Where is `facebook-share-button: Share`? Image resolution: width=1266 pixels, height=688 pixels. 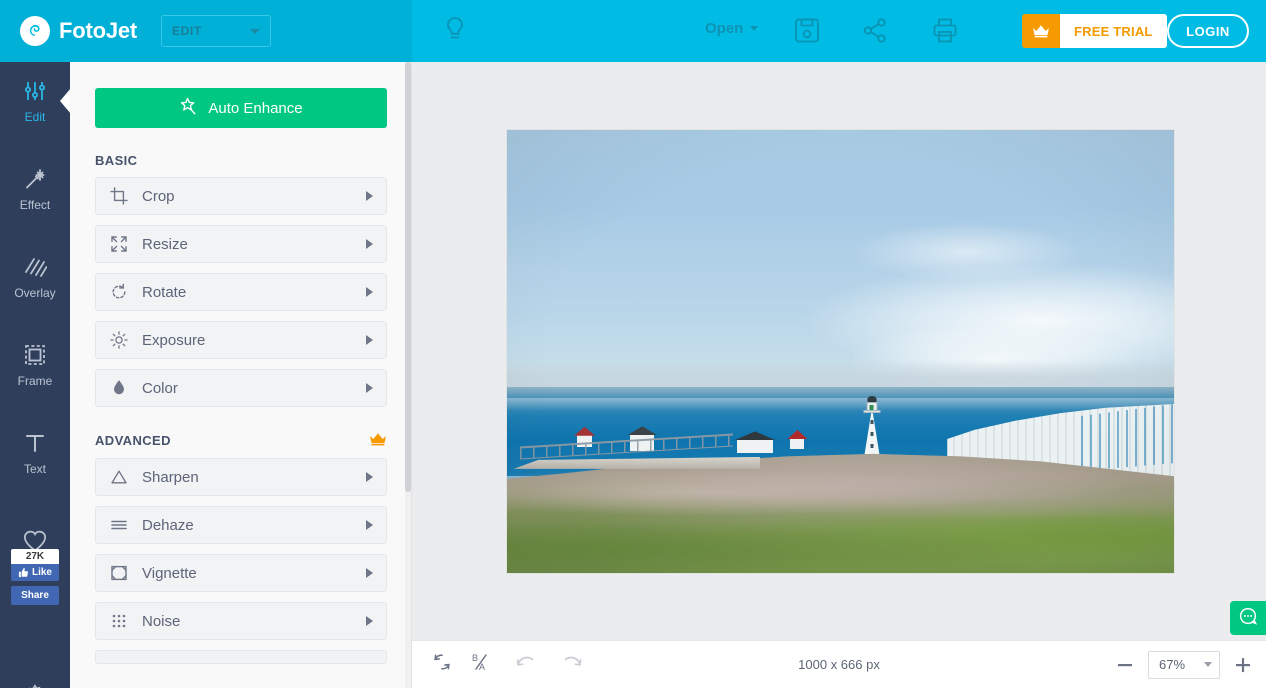 facebook-share-button: Share is located at coordinates (35, 595).